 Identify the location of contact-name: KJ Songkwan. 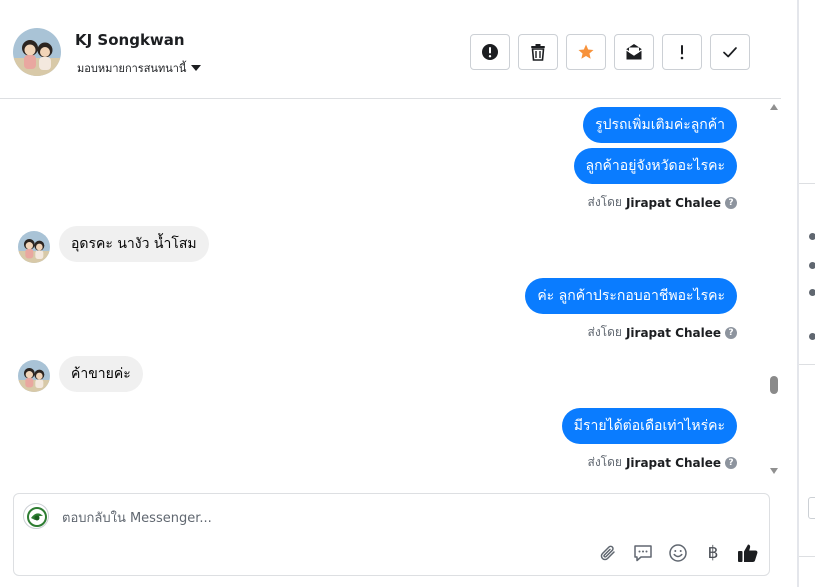
(130, 40).